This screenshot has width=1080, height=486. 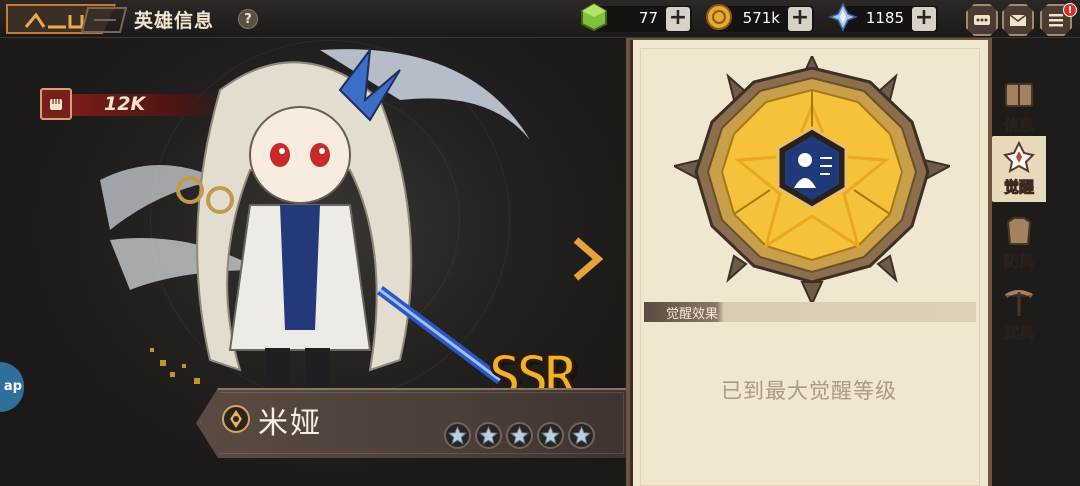 I want to click on help-icon: ?, so click(x=248, y=19).